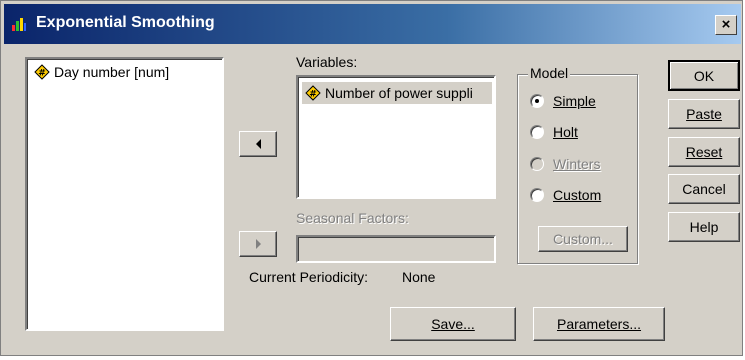 The height and width of the screenshot is (360, 745). Describe the element at coordinates (327, 62) in the screenshot. I see `variables-label: Variables:` at that location.